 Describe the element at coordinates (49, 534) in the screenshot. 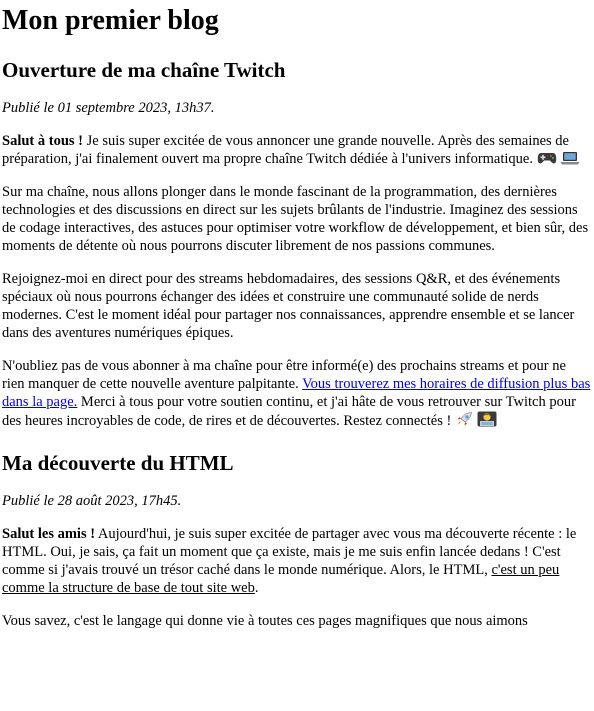

I see `greeting-bold: Salut les amis !` at that location.